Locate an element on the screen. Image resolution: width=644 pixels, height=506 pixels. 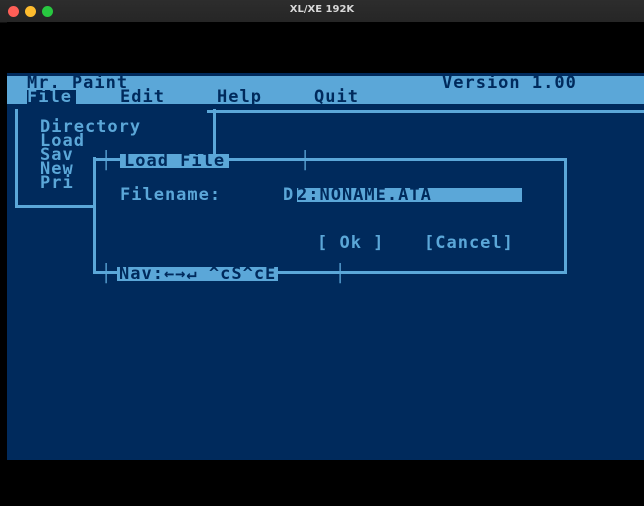
menu-help: Help is located at coordinates (239, 97).